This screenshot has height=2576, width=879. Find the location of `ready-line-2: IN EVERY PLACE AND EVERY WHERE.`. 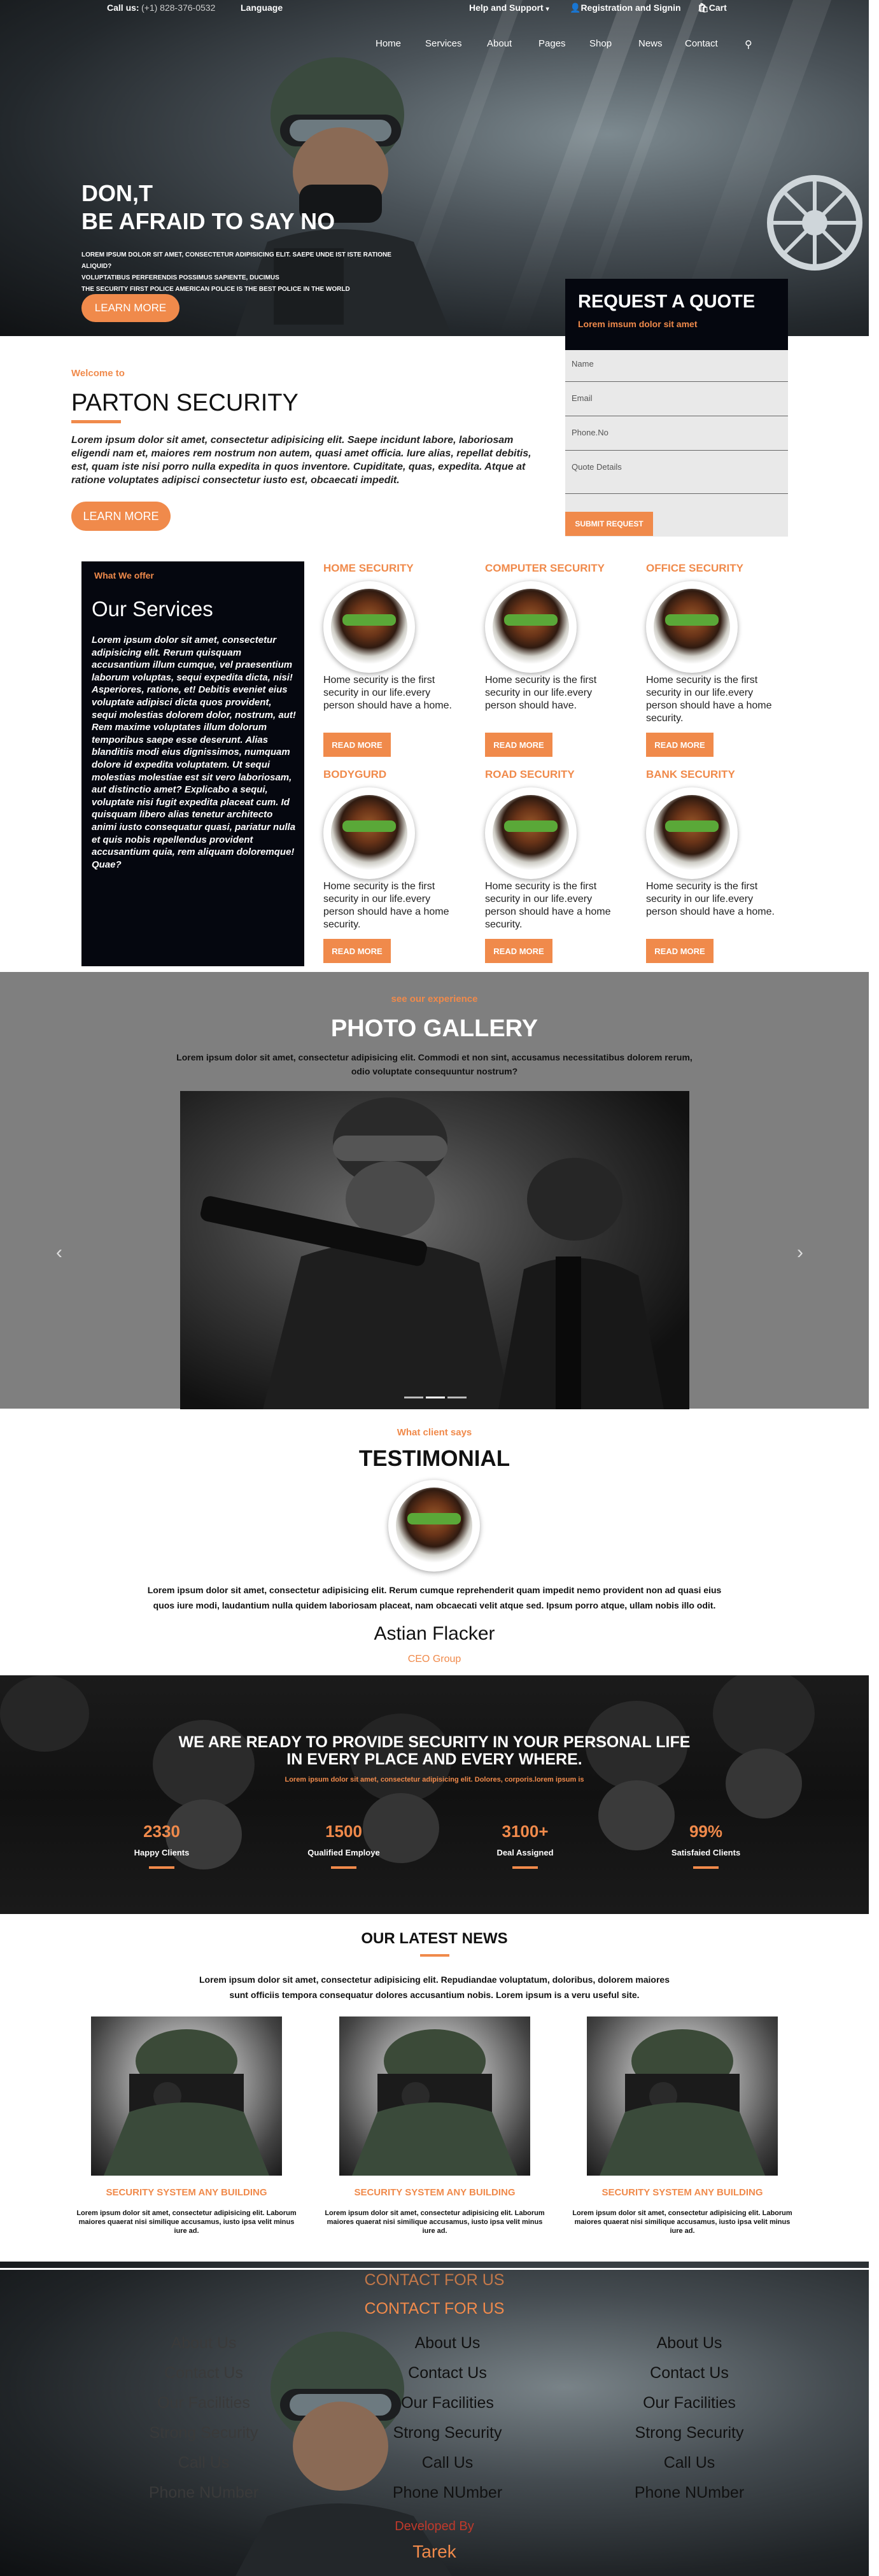

ready-line-2: IN EVERY PLACE AND EVERY WHERE. is located at coordinates (434, 1759).